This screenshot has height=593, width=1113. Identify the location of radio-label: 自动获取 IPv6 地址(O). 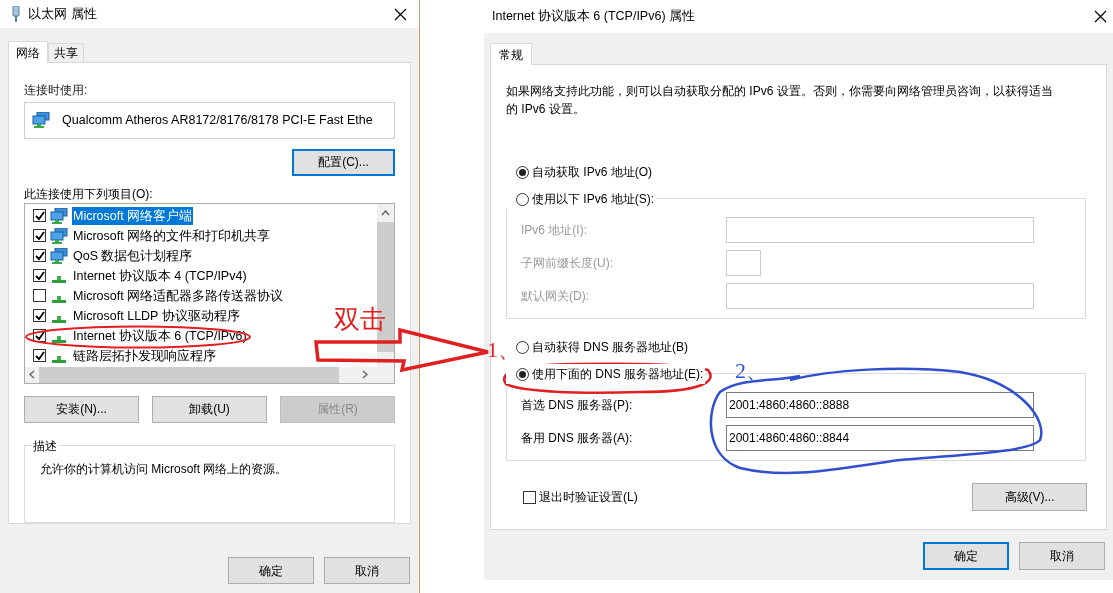
(592, 172).